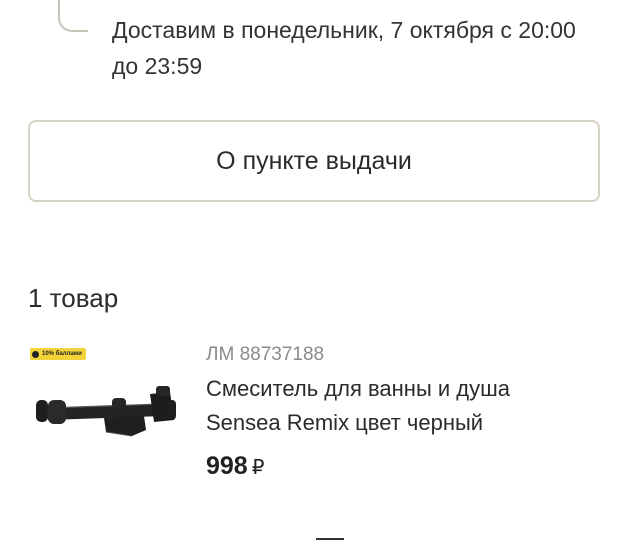 The width and height of the screenshot is (629, 545). I want to click on pickup-point-button: О пункте выдачи, so click(314, 161).